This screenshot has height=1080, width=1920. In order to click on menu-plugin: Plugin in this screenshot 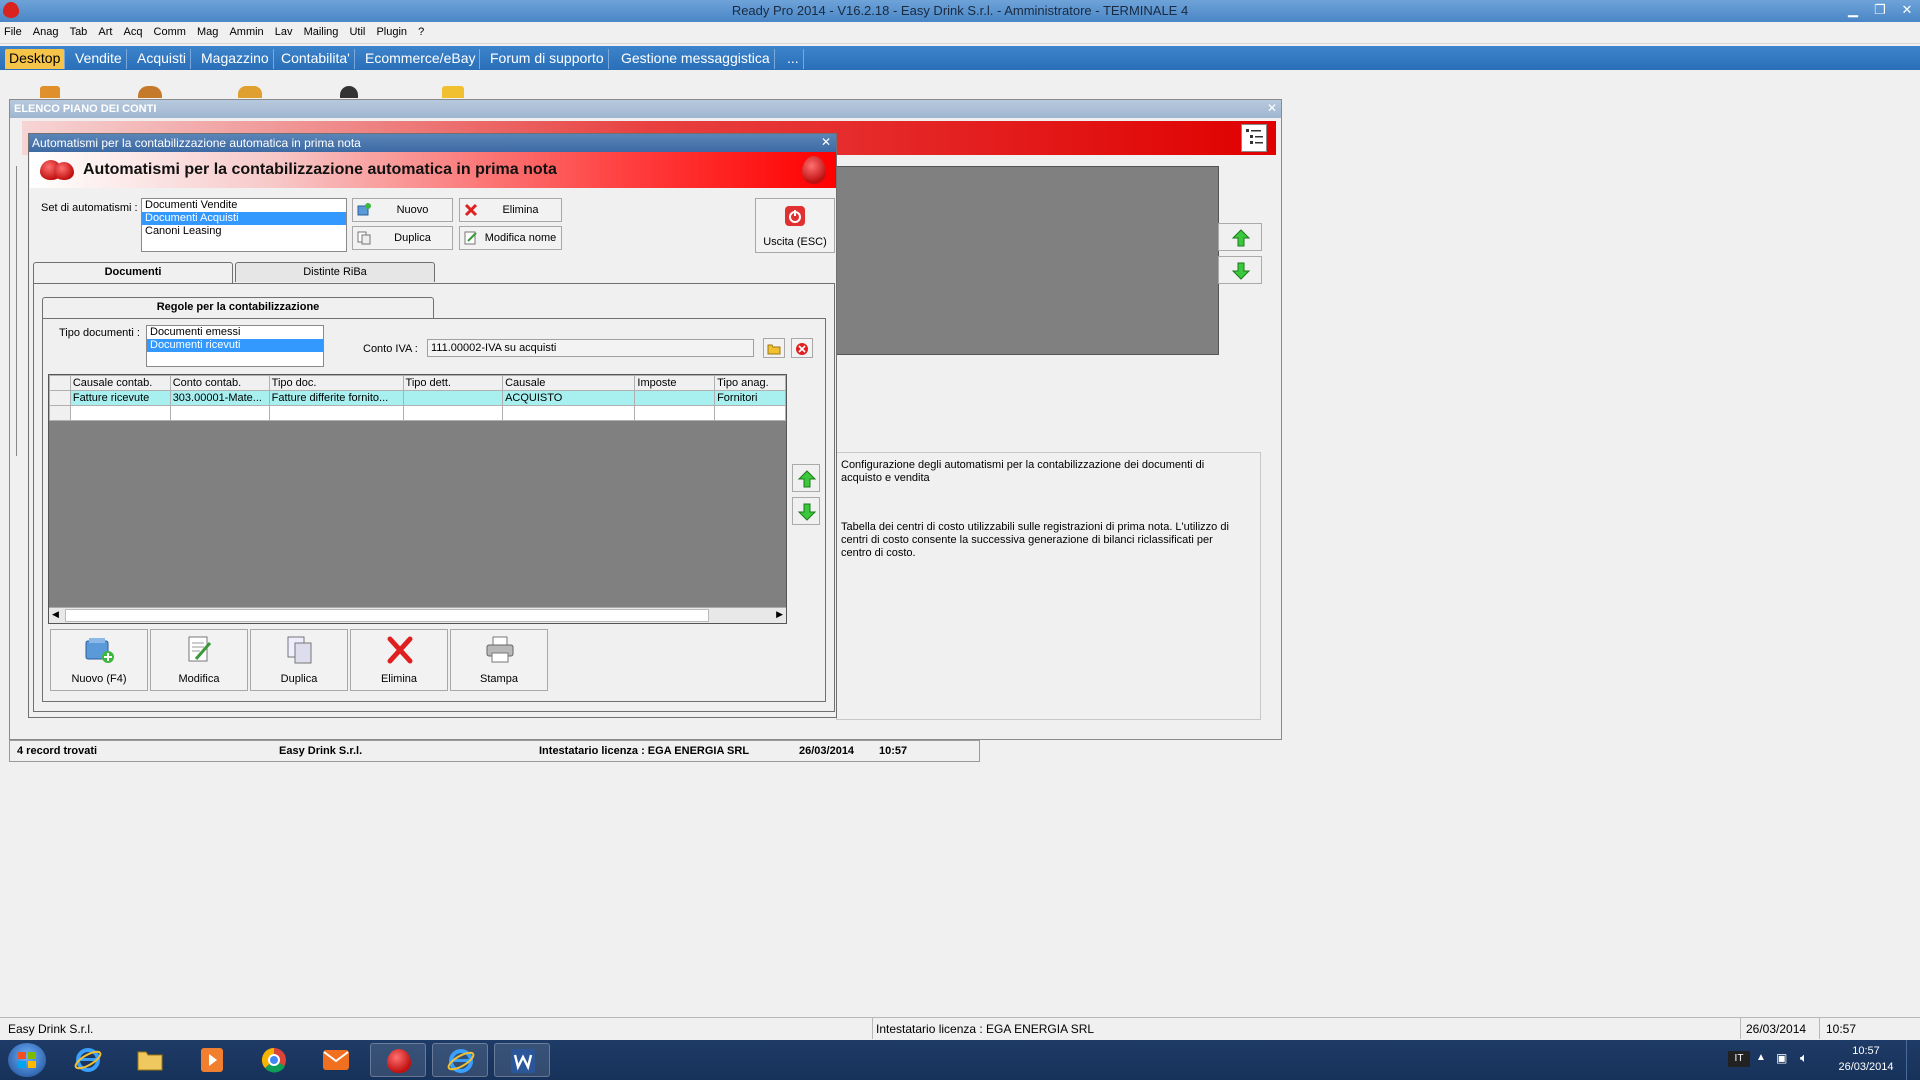, I will do `click(391, 31)`.